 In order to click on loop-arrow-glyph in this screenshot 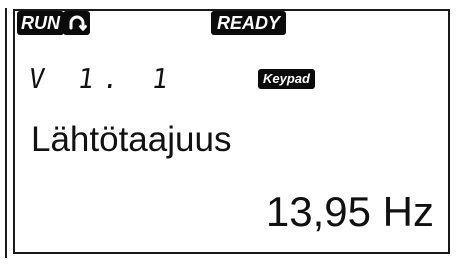, I will do `click(78, 23)`.